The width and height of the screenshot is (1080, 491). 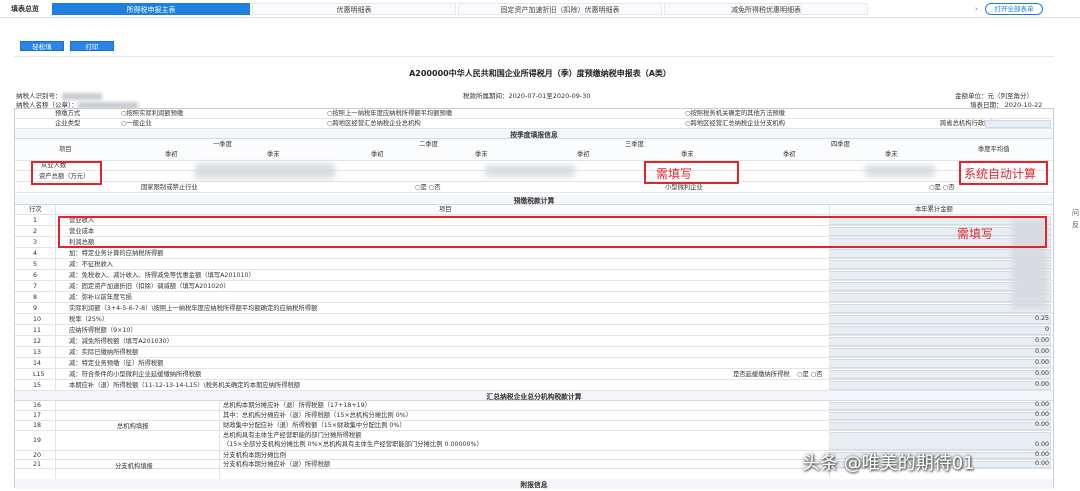 What do you see at coordinates (534, 319) in the screenshot?
I see `prepay-row: 10 税率（25%） 0.25` at bounding box center [534, 319].